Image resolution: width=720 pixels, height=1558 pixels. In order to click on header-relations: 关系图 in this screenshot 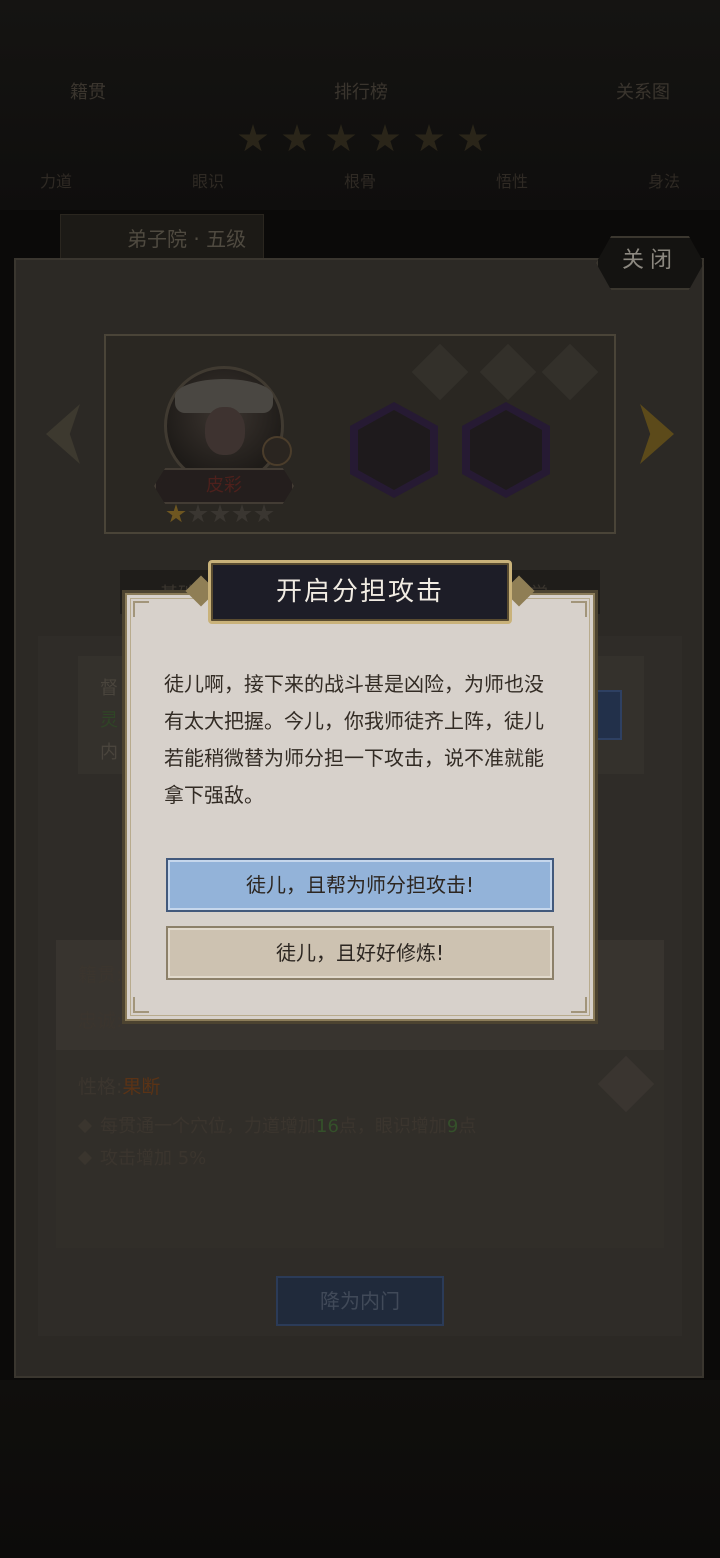, I will do `click(643, 92)`.